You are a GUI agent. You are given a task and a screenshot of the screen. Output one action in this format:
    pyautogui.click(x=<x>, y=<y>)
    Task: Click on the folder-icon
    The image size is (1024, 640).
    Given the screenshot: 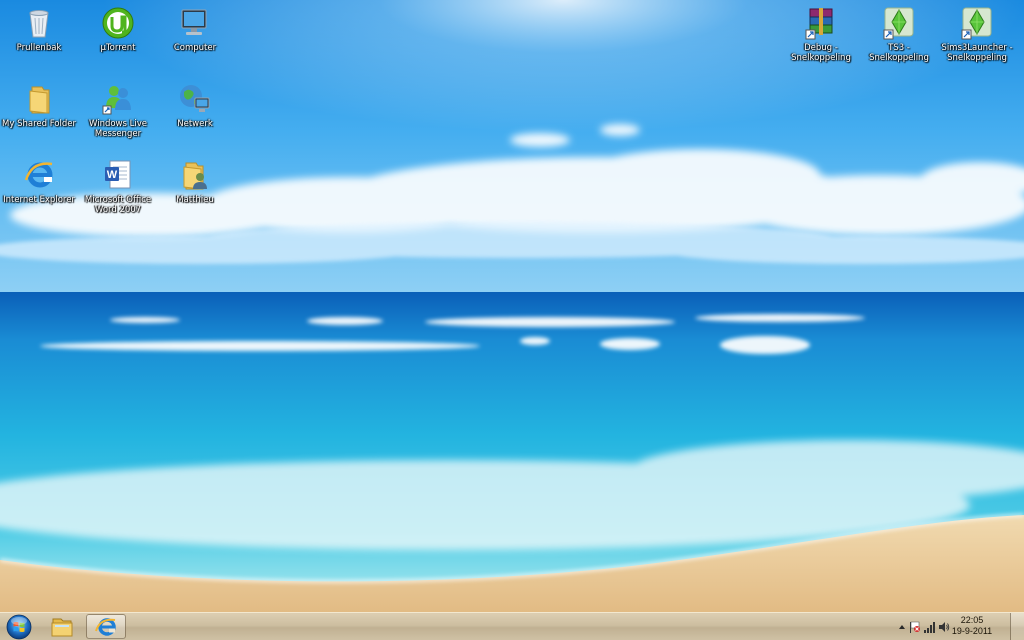 What is the action you would take?
    pyautogui.click(x=39, y=100)
    